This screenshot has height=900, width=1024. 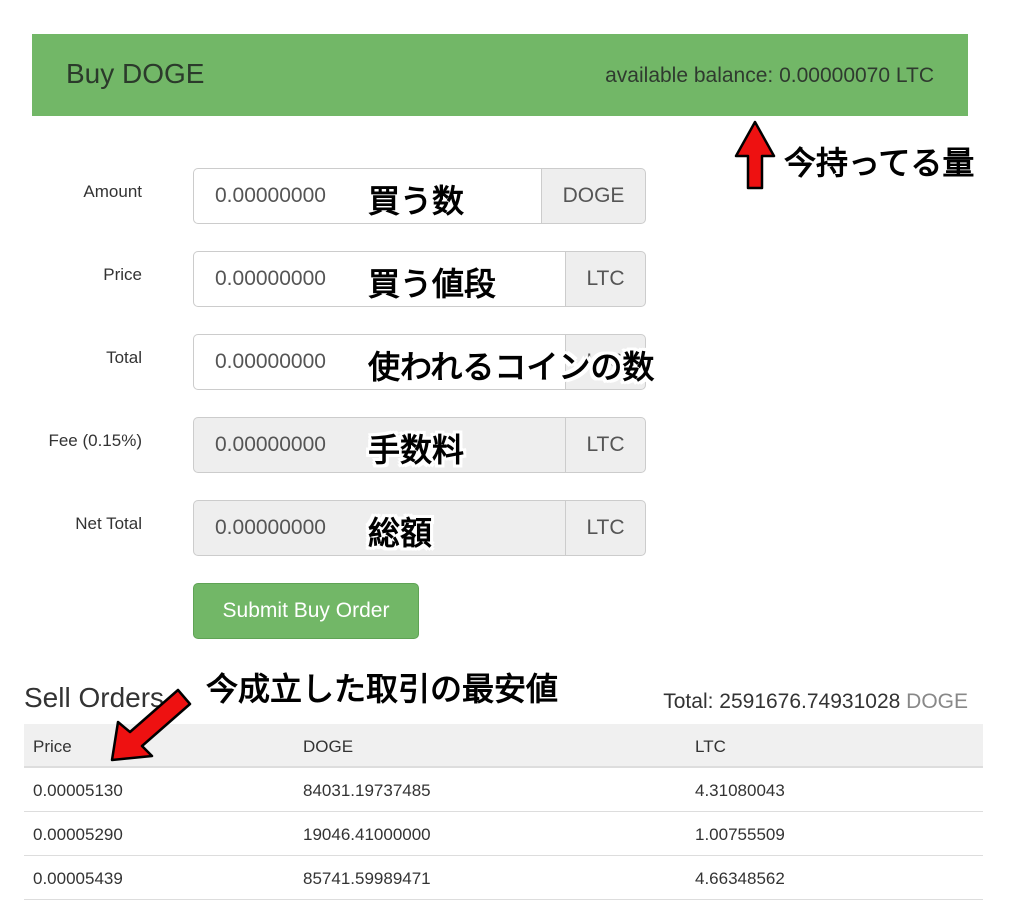 I want to click on price-row: Price 0.00000000 LTC, so click(x=330, y=280).